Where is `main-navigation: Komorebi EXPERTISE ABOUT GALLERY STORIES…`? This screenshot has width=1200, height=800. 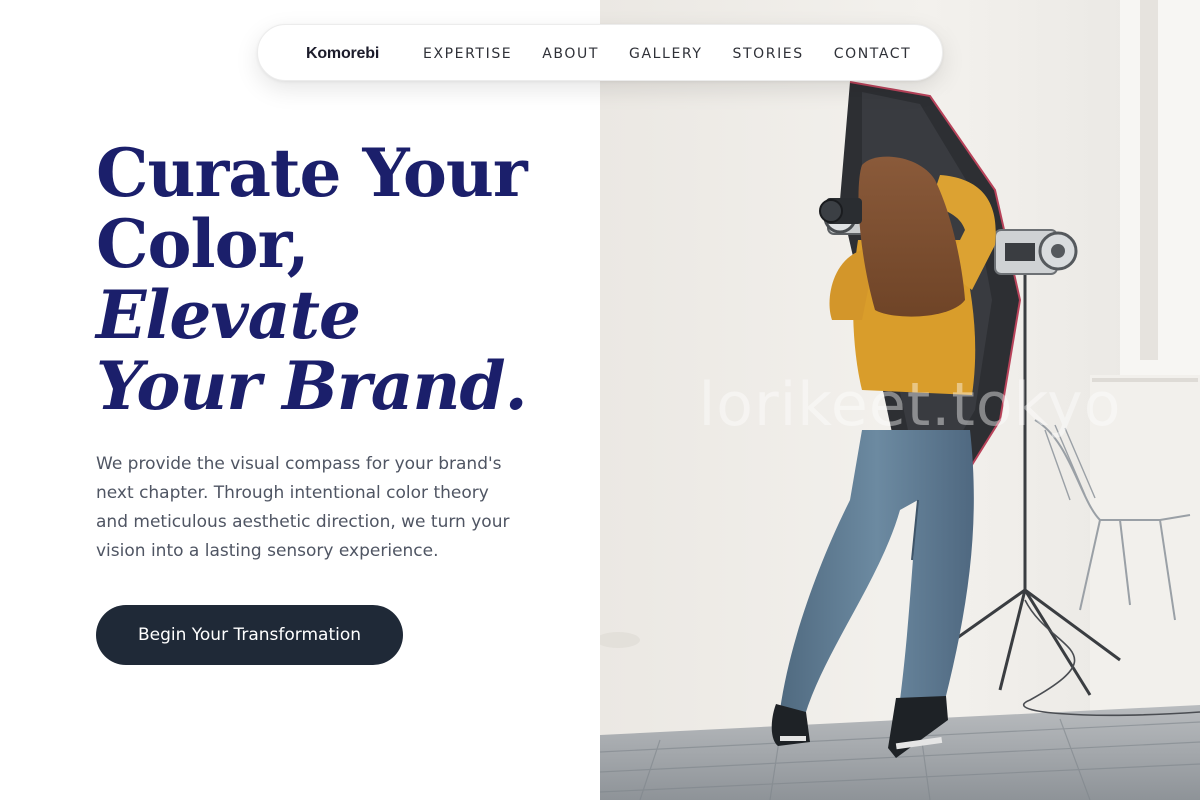
main-navigation: Komorebi EXPERTISE ABOUT GALLERY STORIES… is located at coordinates (600, 52).